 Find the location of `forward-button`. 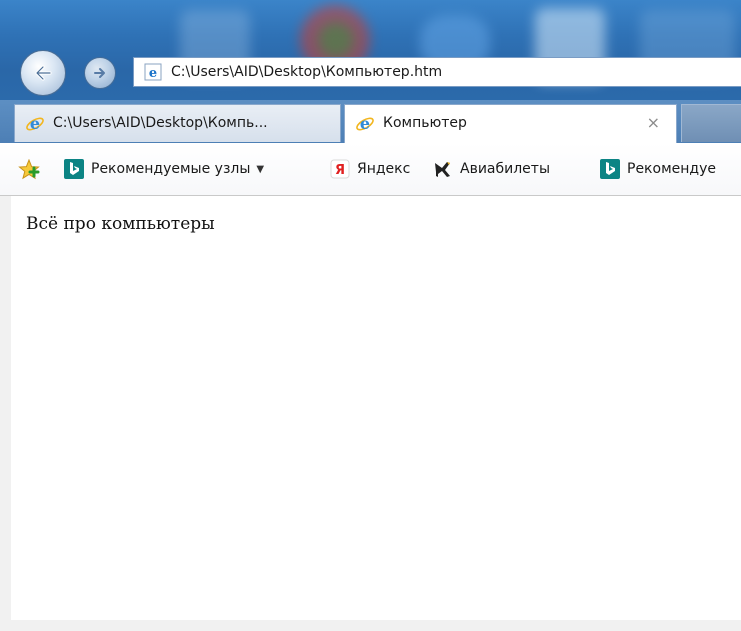

forward-button is located at coordinates (100, 73).